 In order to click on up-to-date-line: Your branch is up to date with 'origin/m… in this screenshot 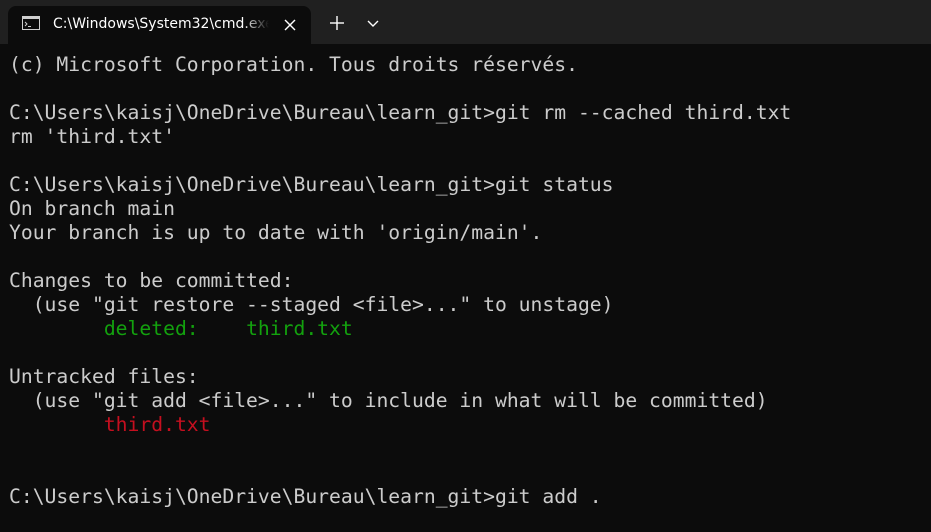, I will do `click(276, 232)`.